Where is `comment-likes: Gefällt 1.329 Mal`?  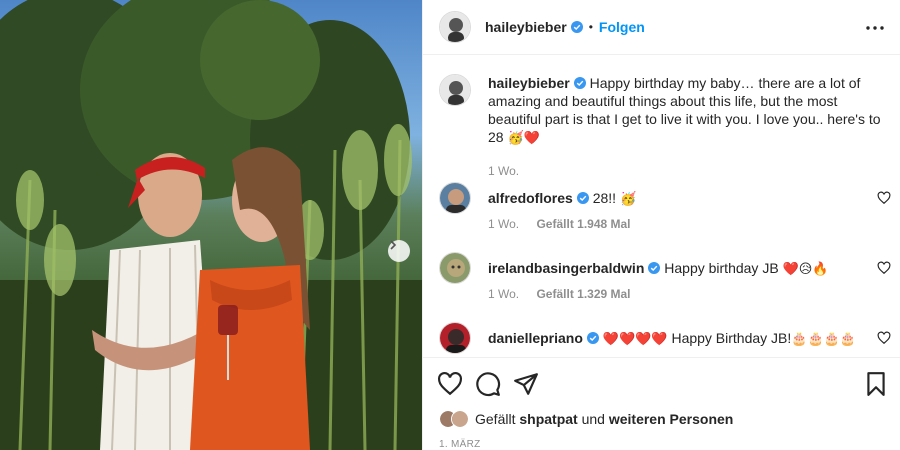
comment-likes: Gefällt 1.329 Mal is located at coordinates (583, 294).